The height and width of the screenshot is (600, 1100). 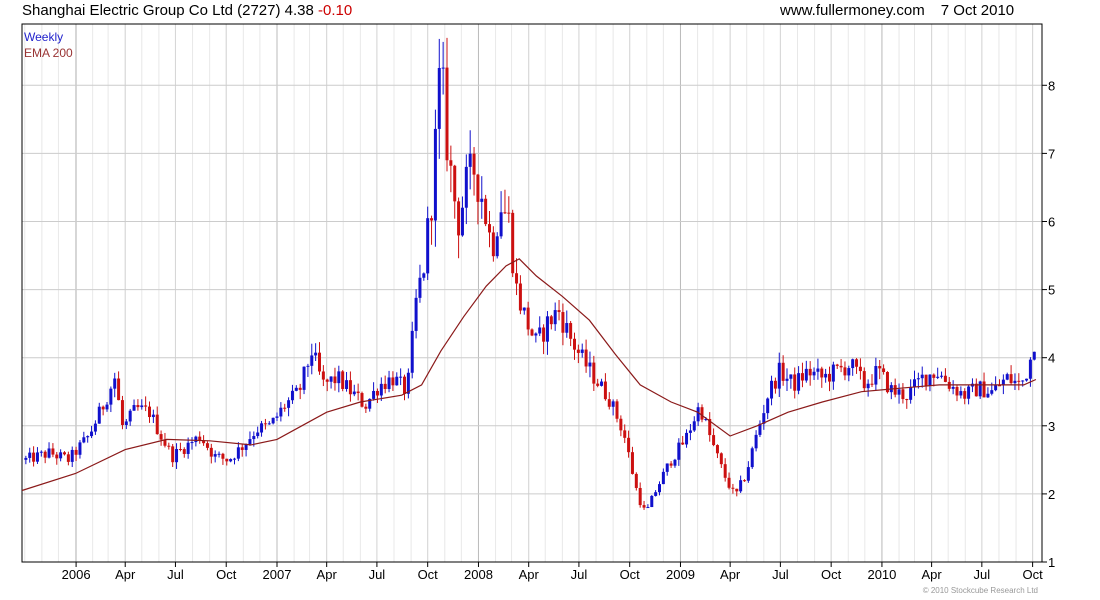 What do you see at coordinates (1051, 290) in the screenshot?
I see `y-tick-label: 5` at bounding box center [1051, 290].